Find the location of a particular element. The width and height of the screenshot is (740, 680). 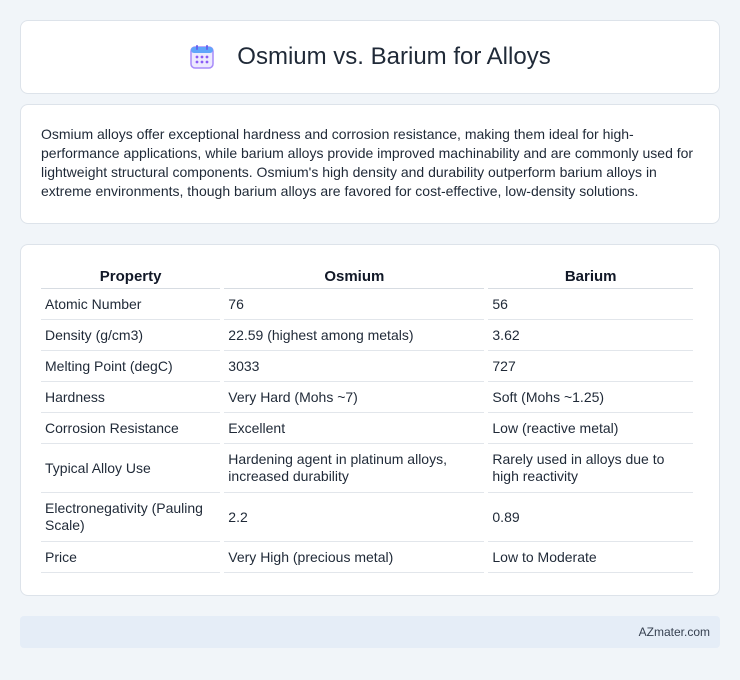

osmium-cell: 22.59 (highest among metals) is located at coordinates (354, 335).